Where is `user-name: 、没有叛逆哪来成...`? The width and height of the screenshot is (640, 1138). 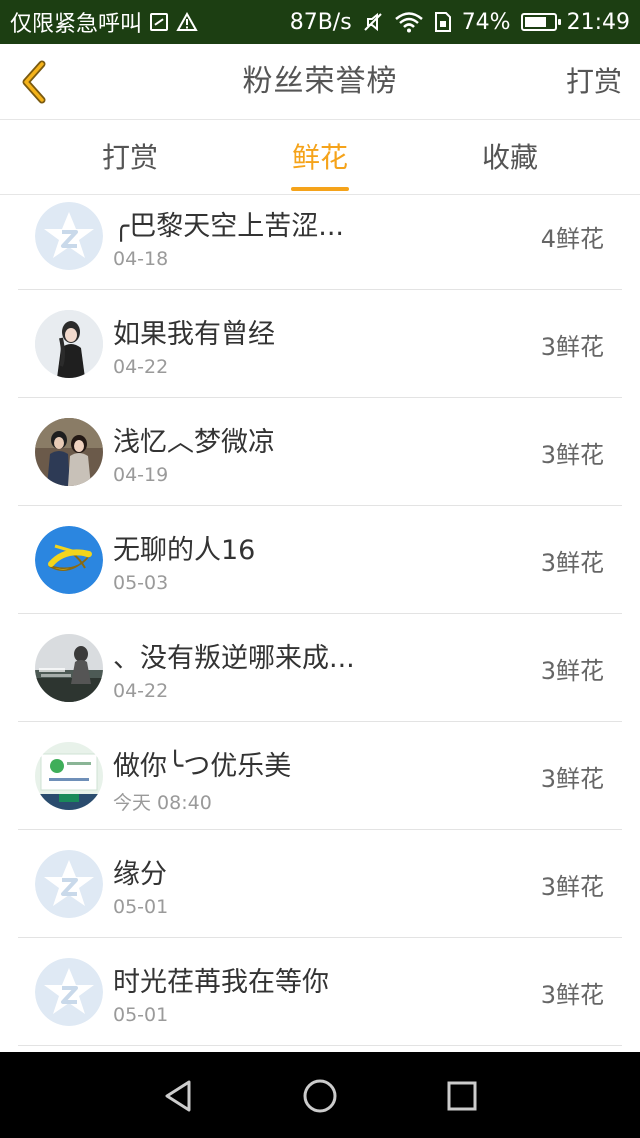 user-name: 、没有叛逆哪来成... is located at coordinates (234, 658).